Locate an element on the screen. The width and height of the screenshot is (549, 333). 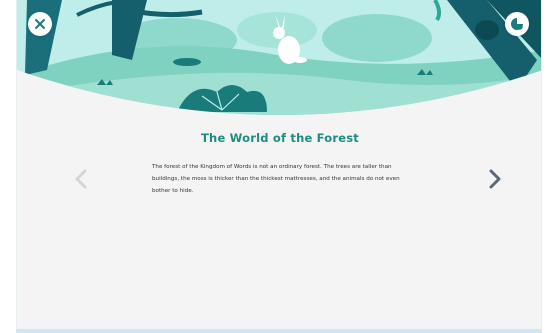
bottom-accent-bar is located at coordinates (279, 331).